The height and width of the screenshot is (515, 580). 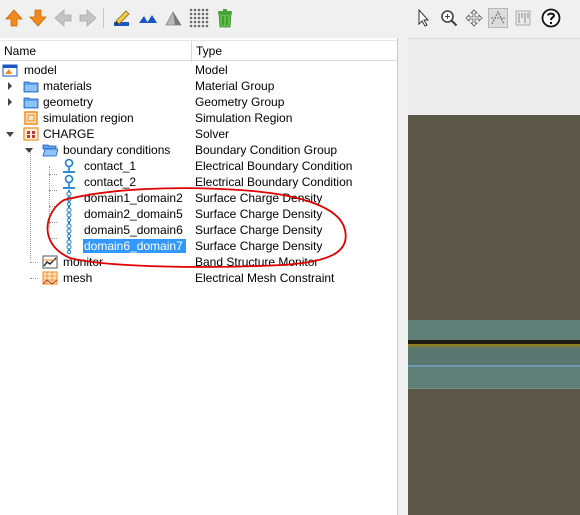 I want to click on arrow-right-icon, so click(x=88, y=18).